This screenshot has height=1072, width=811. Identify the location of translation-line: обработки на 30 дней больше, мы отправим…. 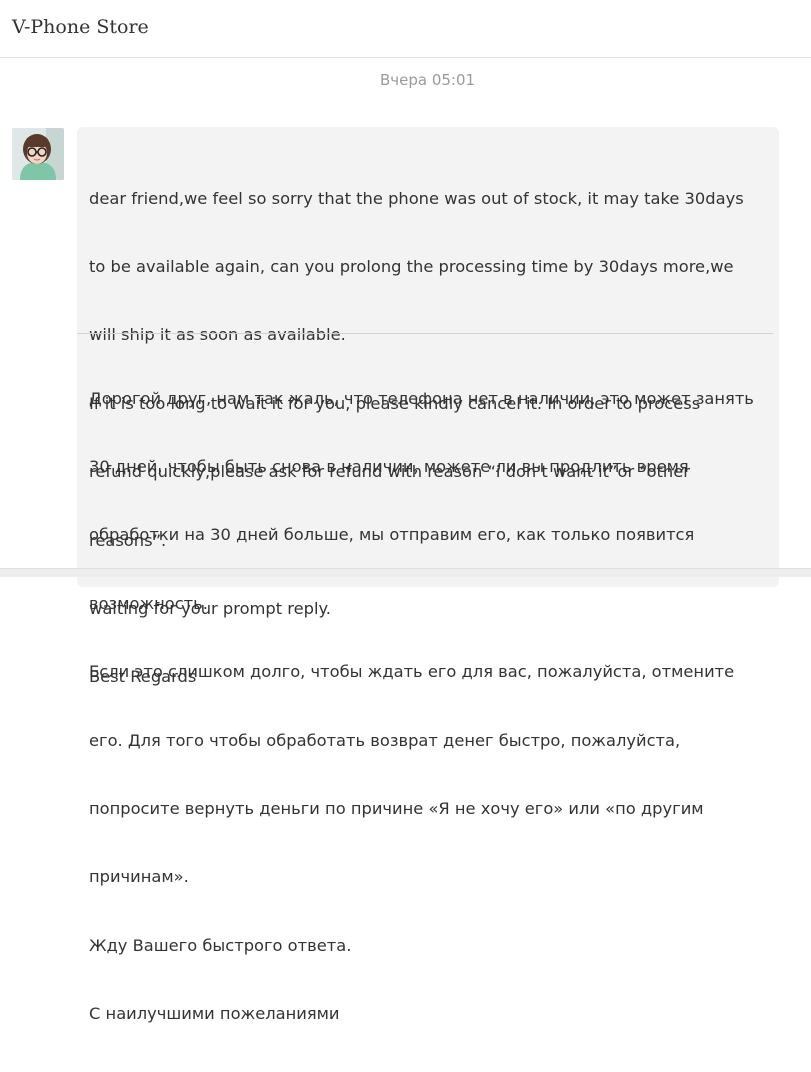
(392, 535).